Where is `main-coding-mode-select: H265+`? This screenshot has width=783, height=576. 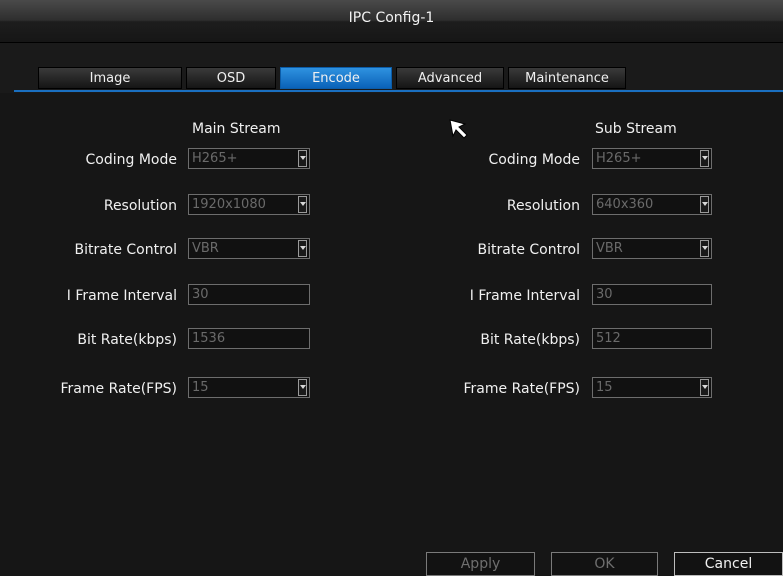
main-coding-mode-select: H265+ is located at coordinates (249, 158).